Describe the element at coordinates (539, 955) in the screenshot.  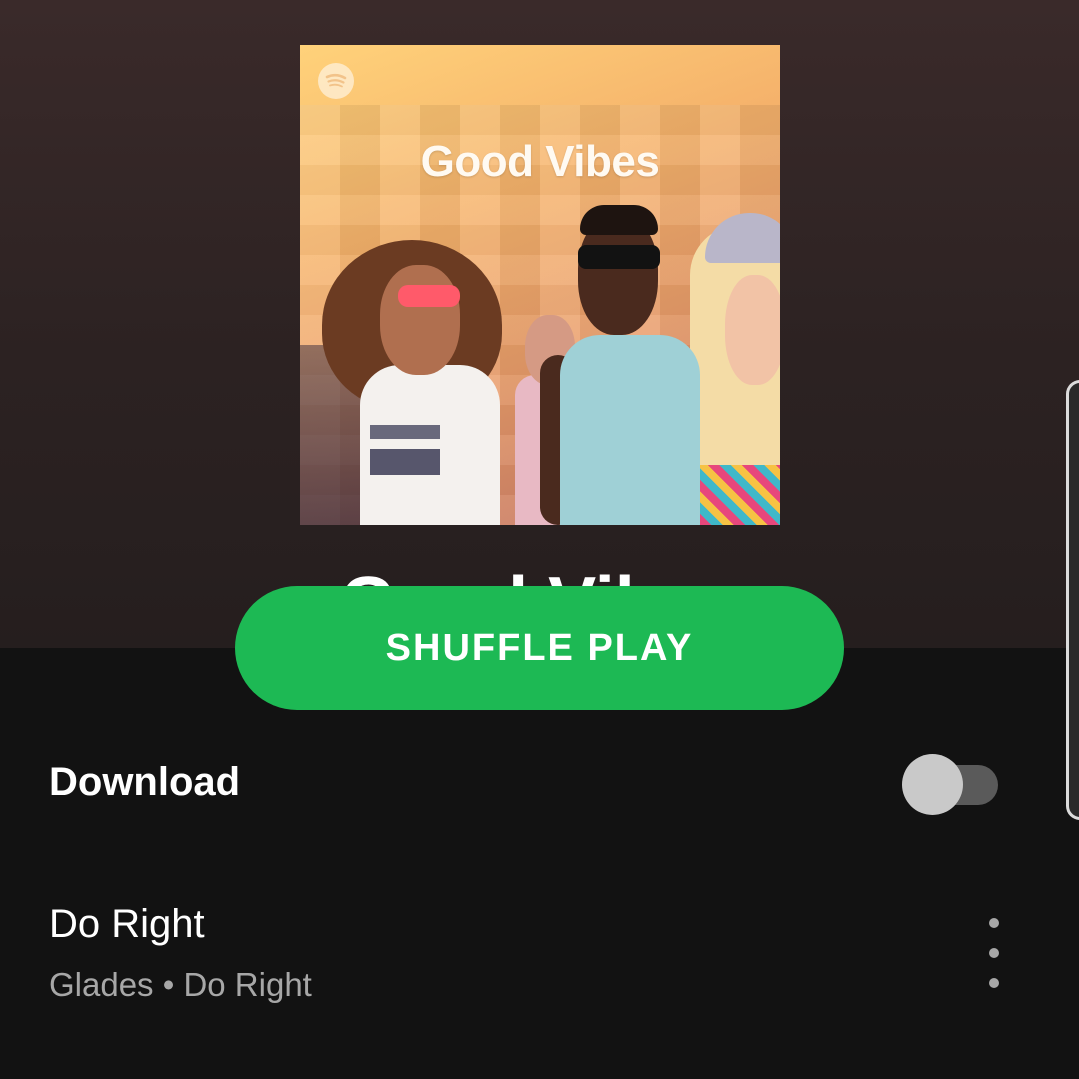
I see `track-row: Do Right Glades • Do Right` at that location.